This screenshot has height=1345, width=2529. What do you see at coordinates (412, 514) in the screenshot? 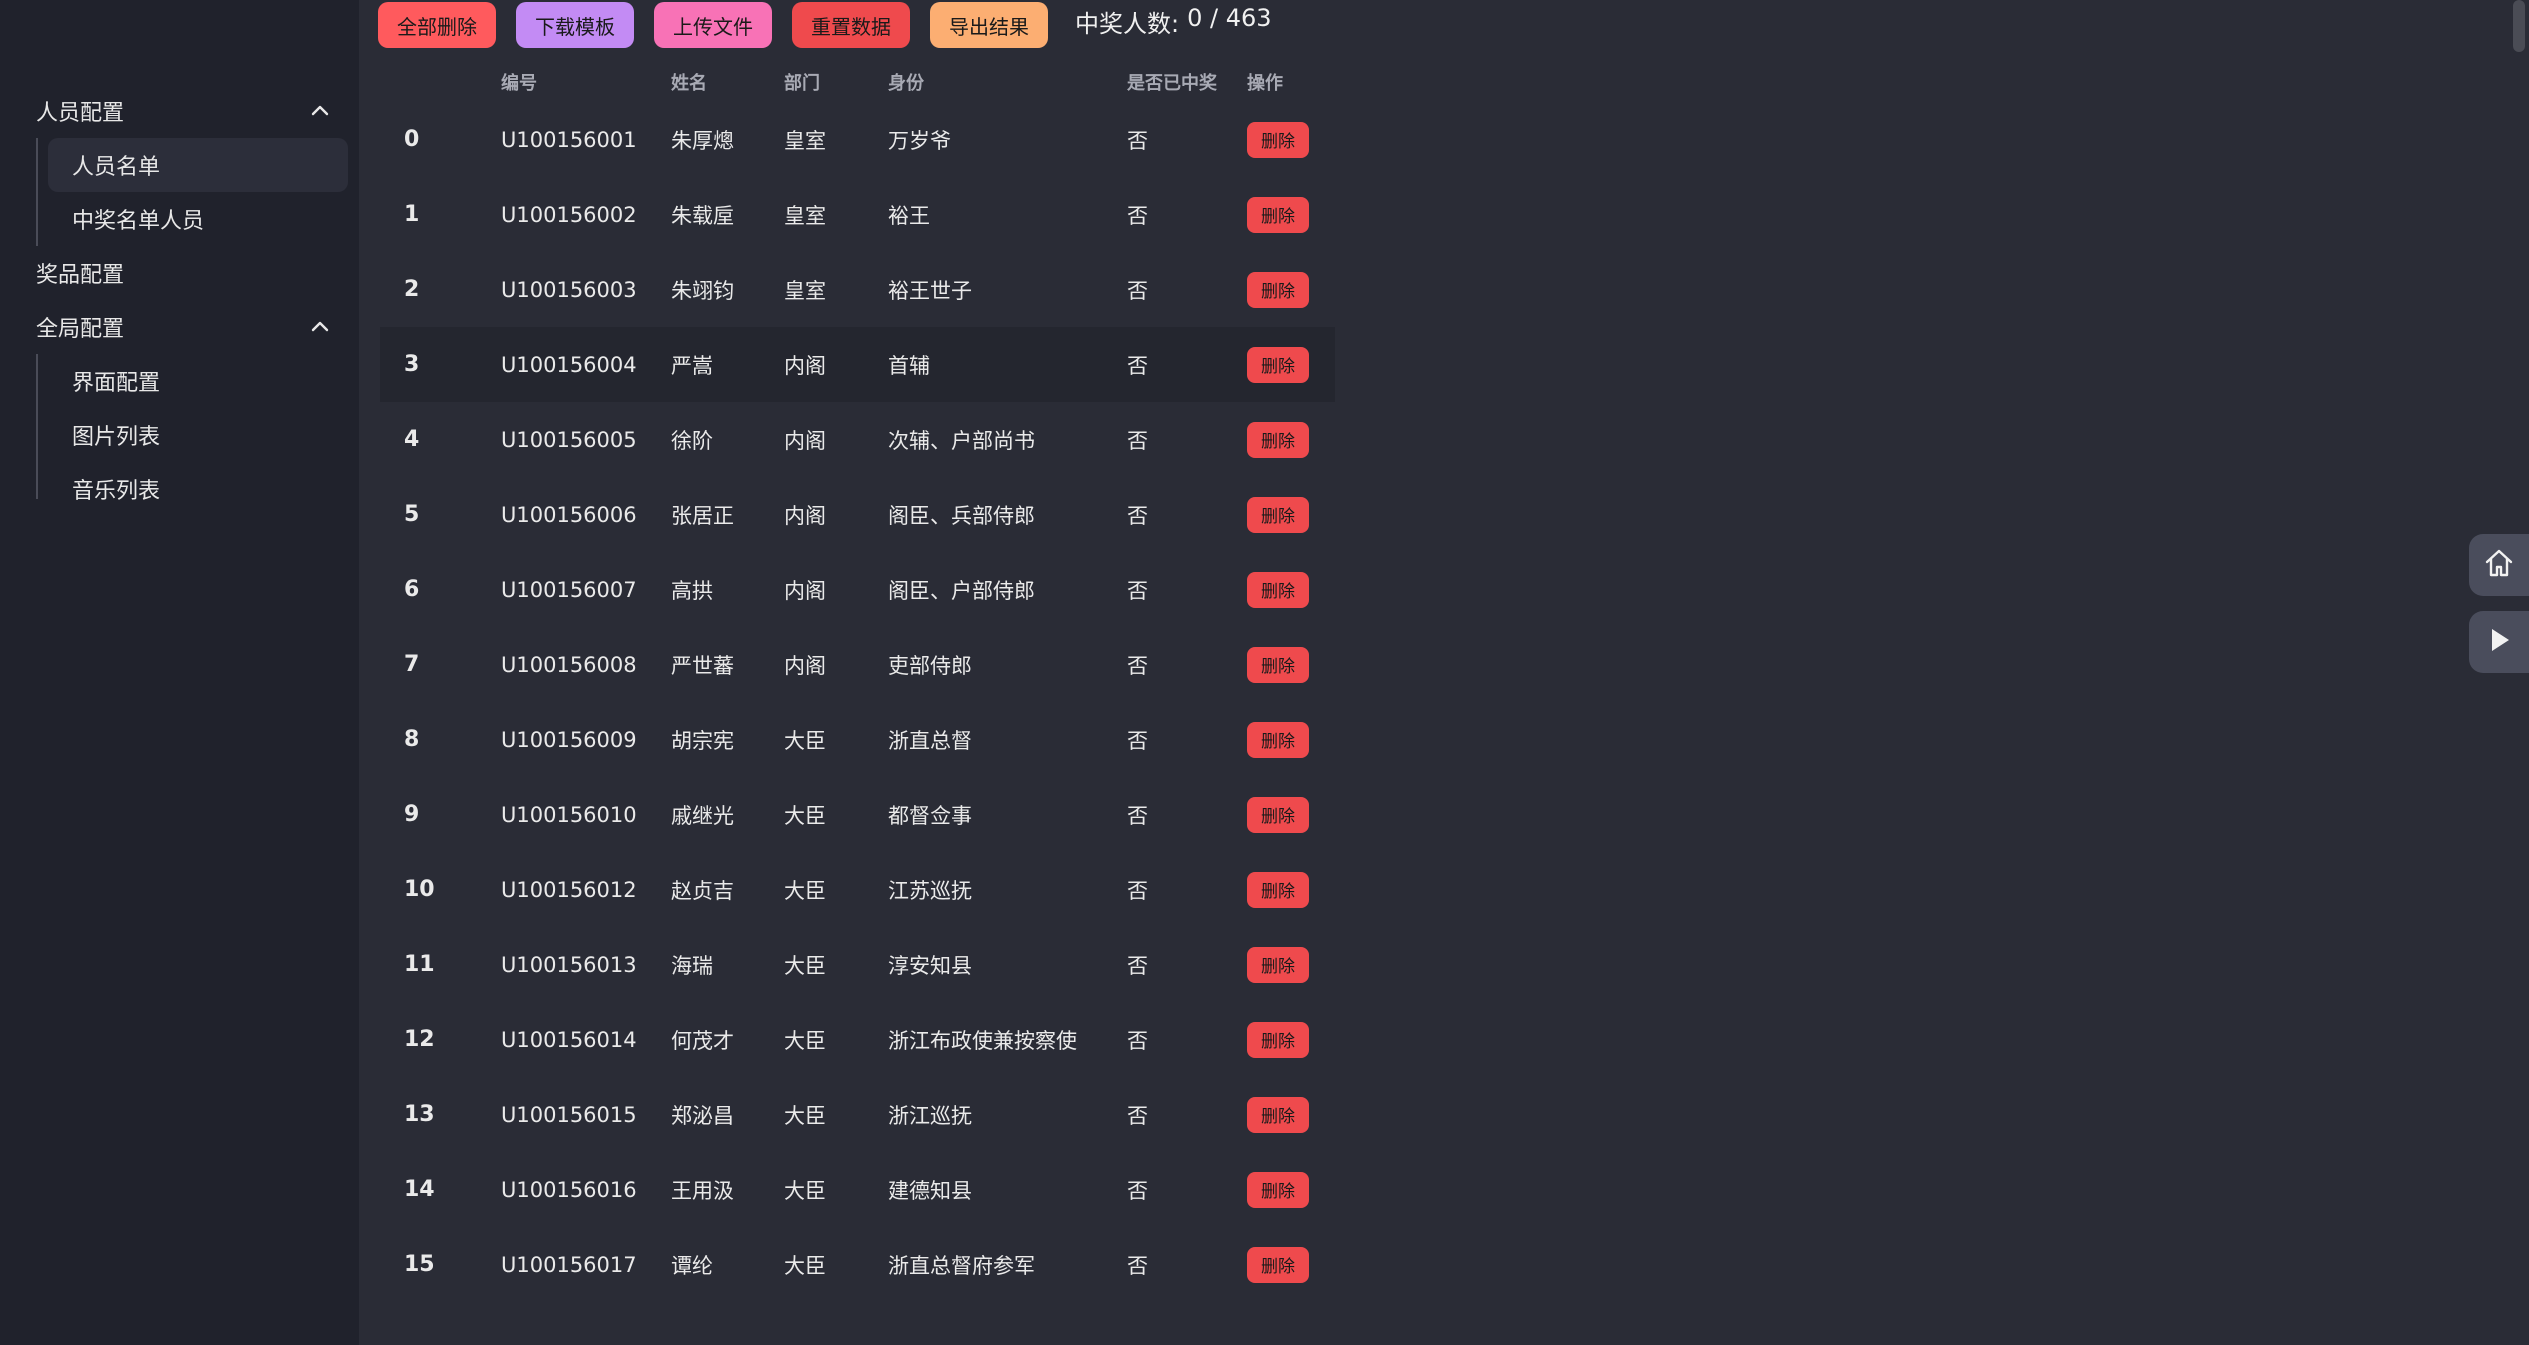
I see `cell-idx: 5` at bounding box center [412, 514].